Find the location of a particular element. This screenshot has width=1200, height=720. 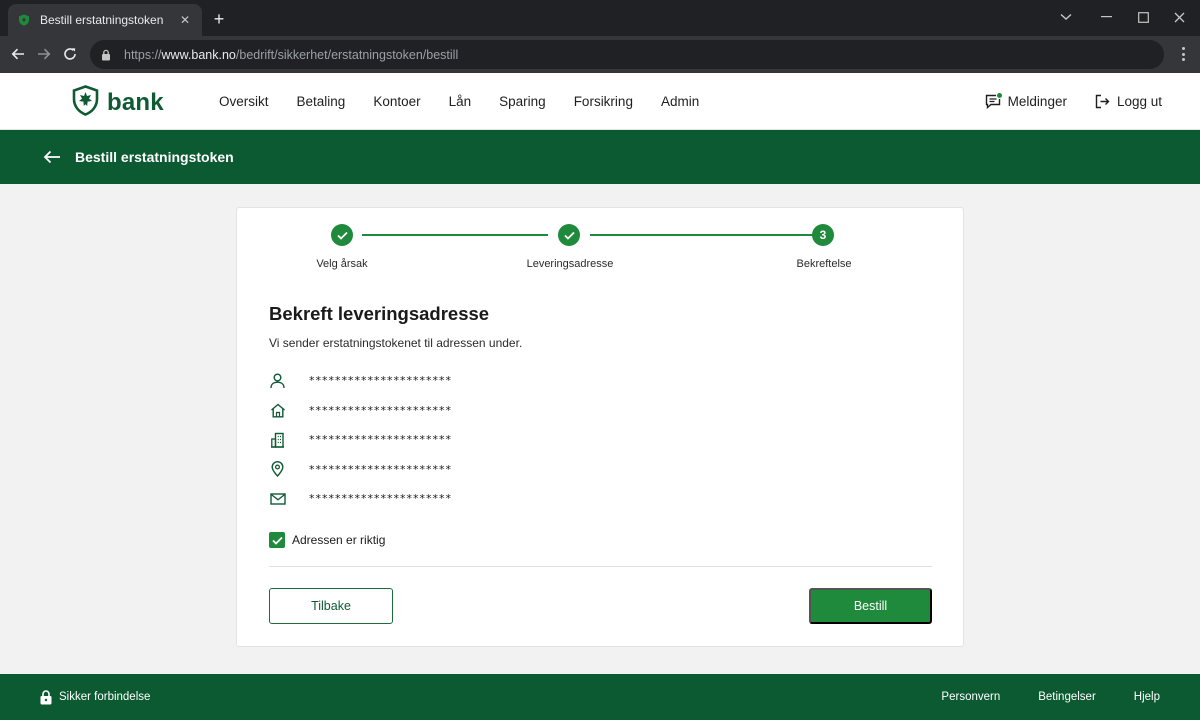

checkbox-checked is located at coordinates (277, 540).